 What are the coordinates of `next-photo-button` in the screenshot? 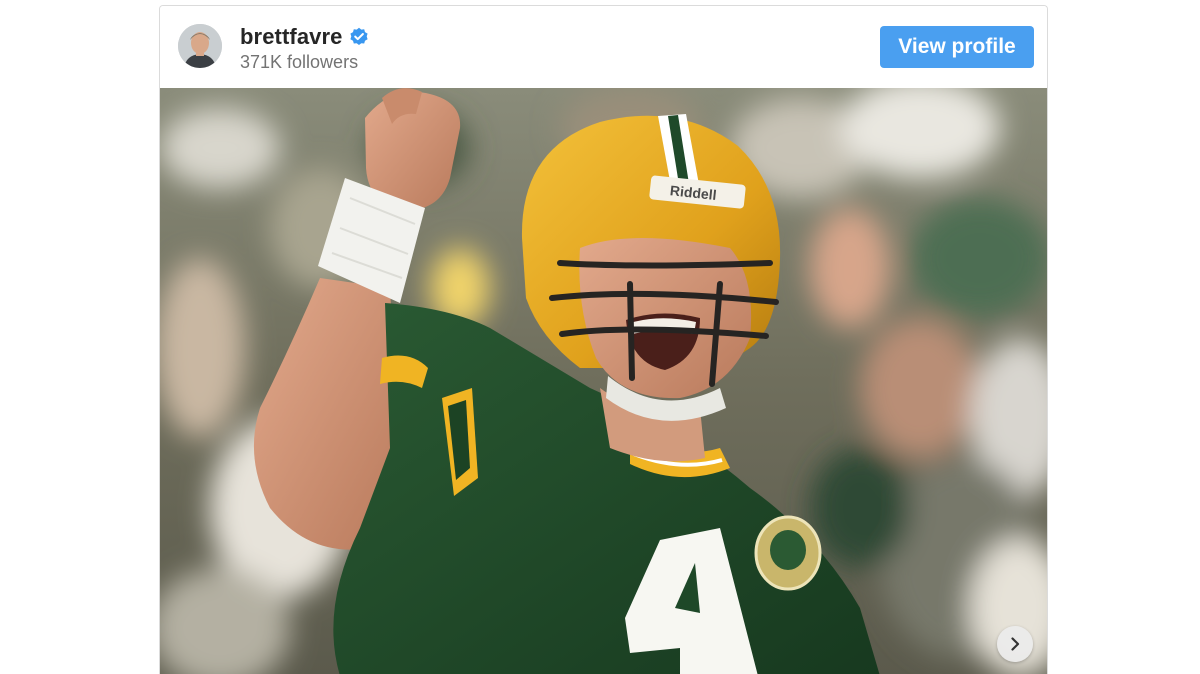 It's located at (1015, 644).